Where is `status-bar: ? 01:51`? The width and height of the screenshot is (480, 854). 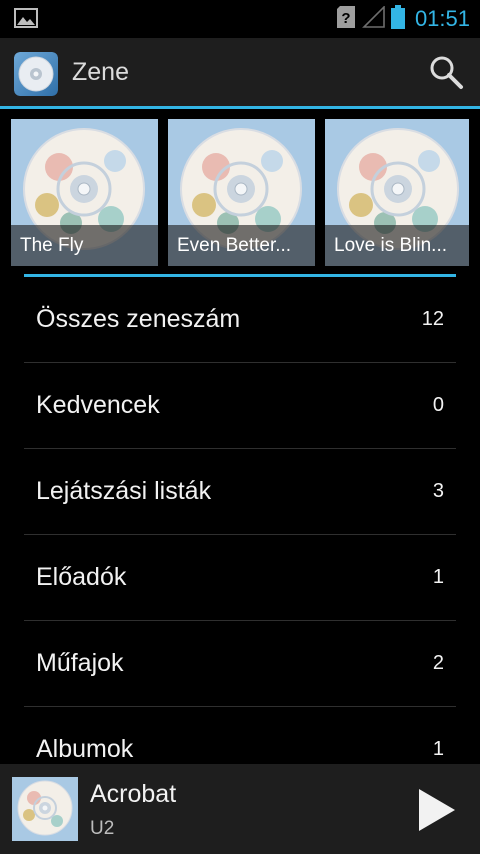 status-bar: ? 01:51 is located at coordinates (240, 19).